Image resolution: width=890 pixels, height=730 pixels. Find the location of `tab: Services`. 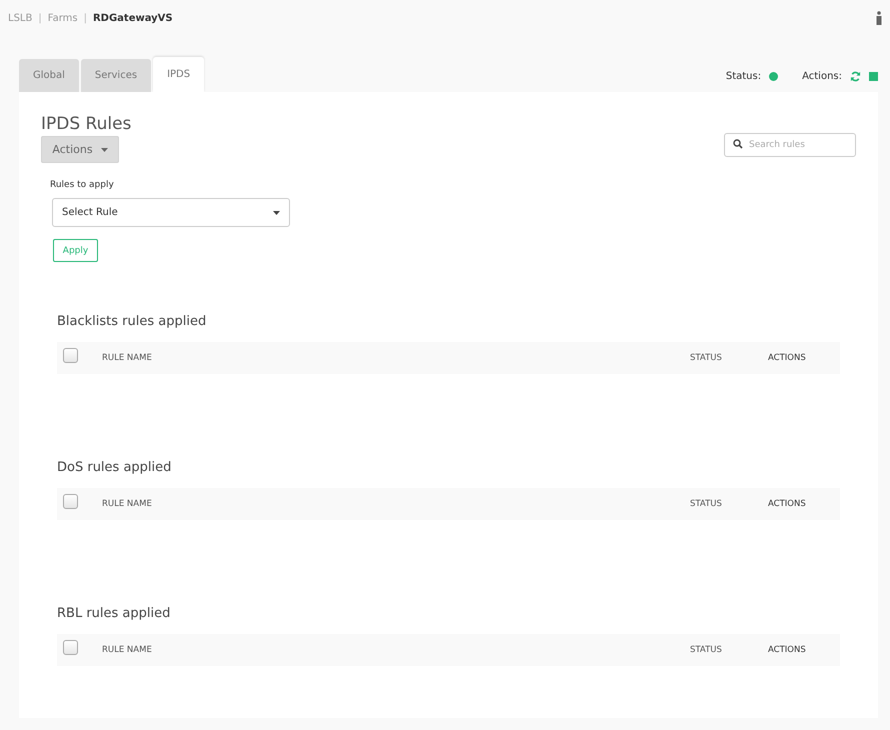

tab: Services is located at coordinates (116, 75).